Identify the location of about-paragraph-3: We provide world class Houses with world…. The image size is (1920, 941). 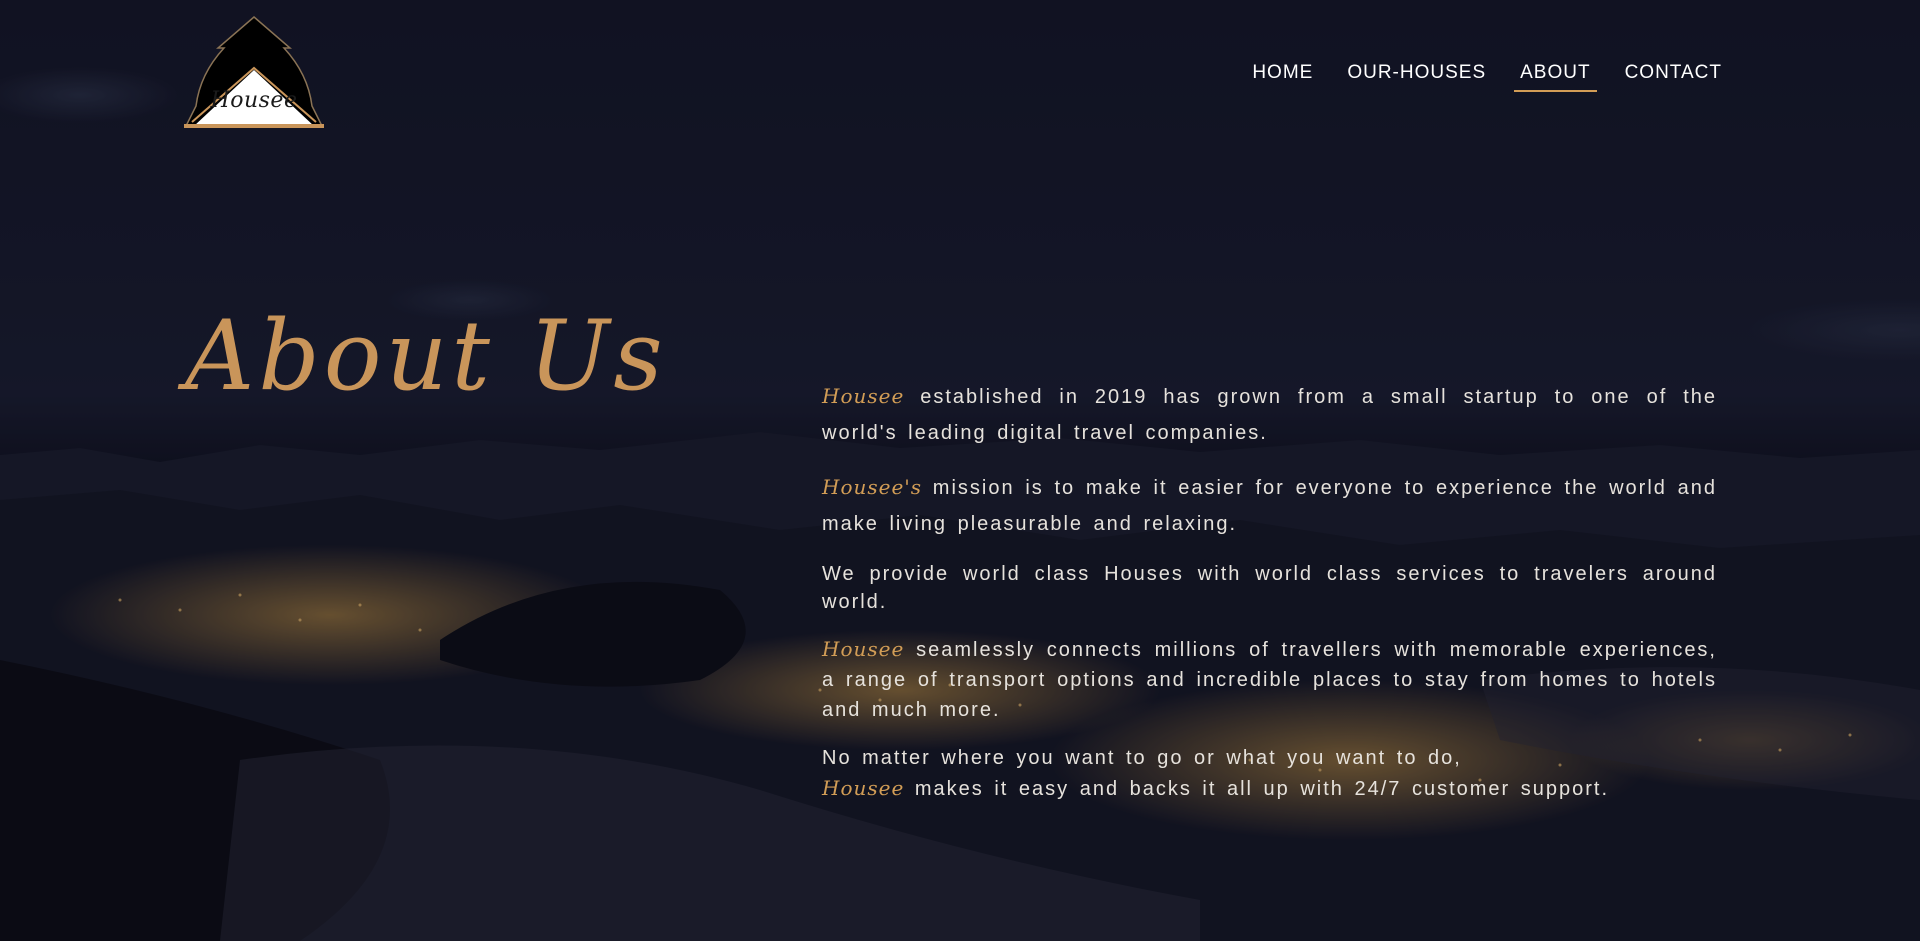
(1269, 588).